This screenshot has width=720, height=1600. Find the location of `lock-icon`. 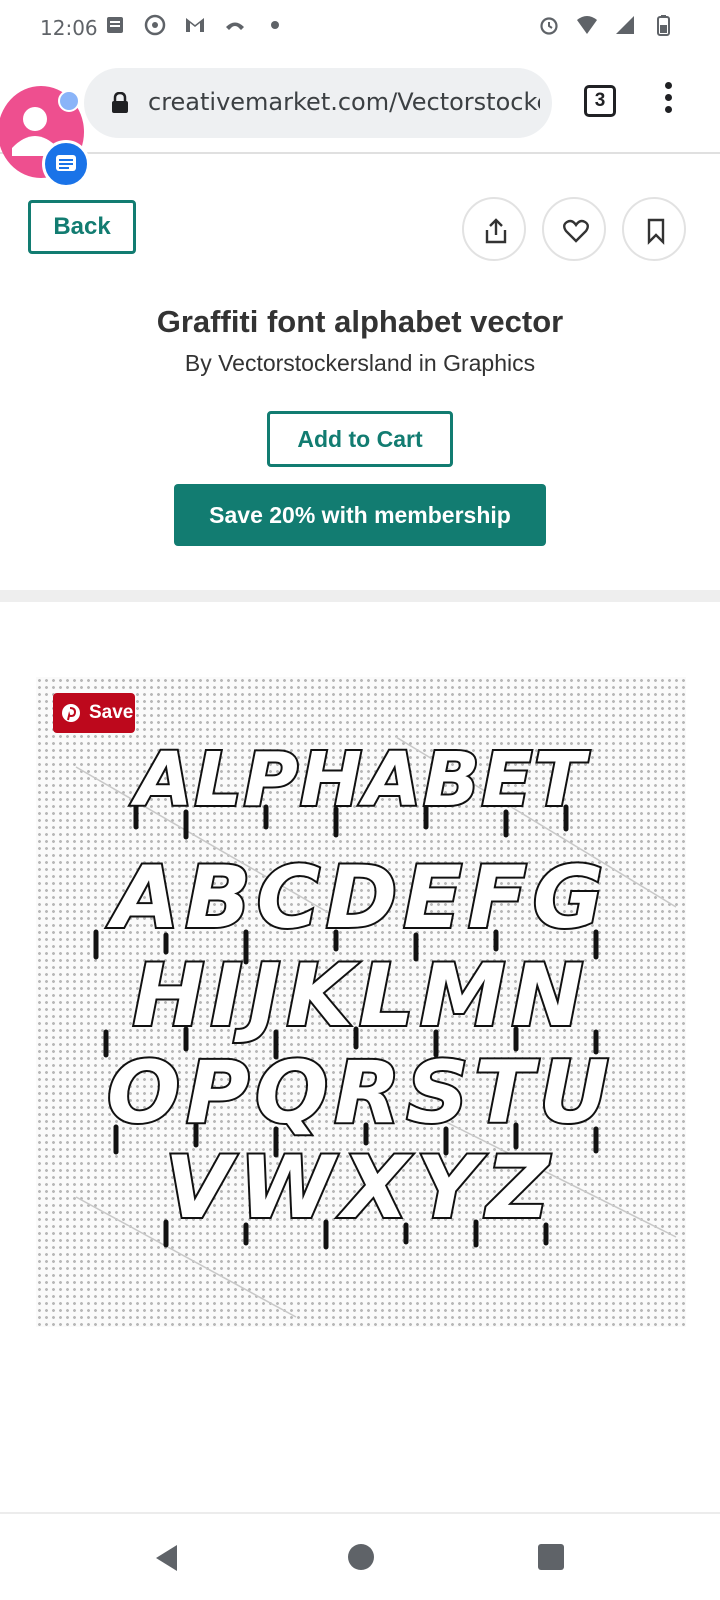

lock-icon is located at coordinates (120, 102).